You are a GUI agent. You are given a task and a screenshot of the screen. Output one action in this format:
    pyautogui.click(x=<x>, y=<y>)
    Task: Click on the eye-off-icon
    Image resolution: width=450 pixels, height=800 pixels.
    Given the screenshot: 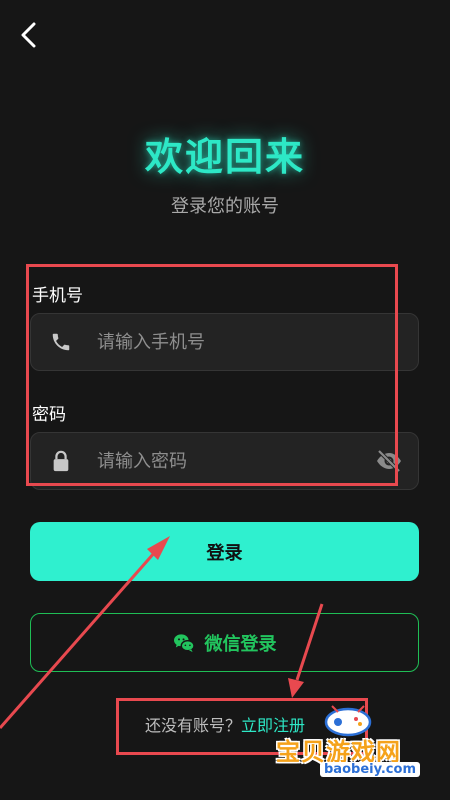 What is the action you would take?
    pyautogui.click(x=389, y=461)
    